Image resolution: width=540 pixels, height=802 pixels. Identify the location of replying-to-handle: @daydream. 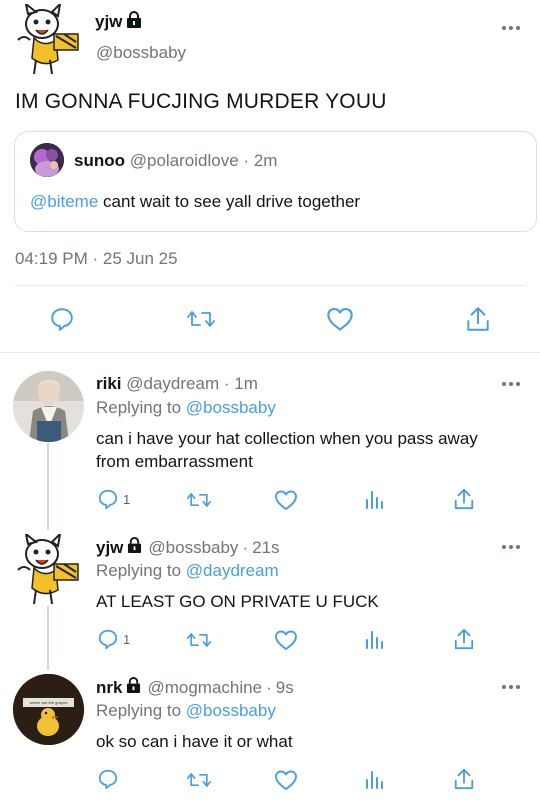
(232, 570).